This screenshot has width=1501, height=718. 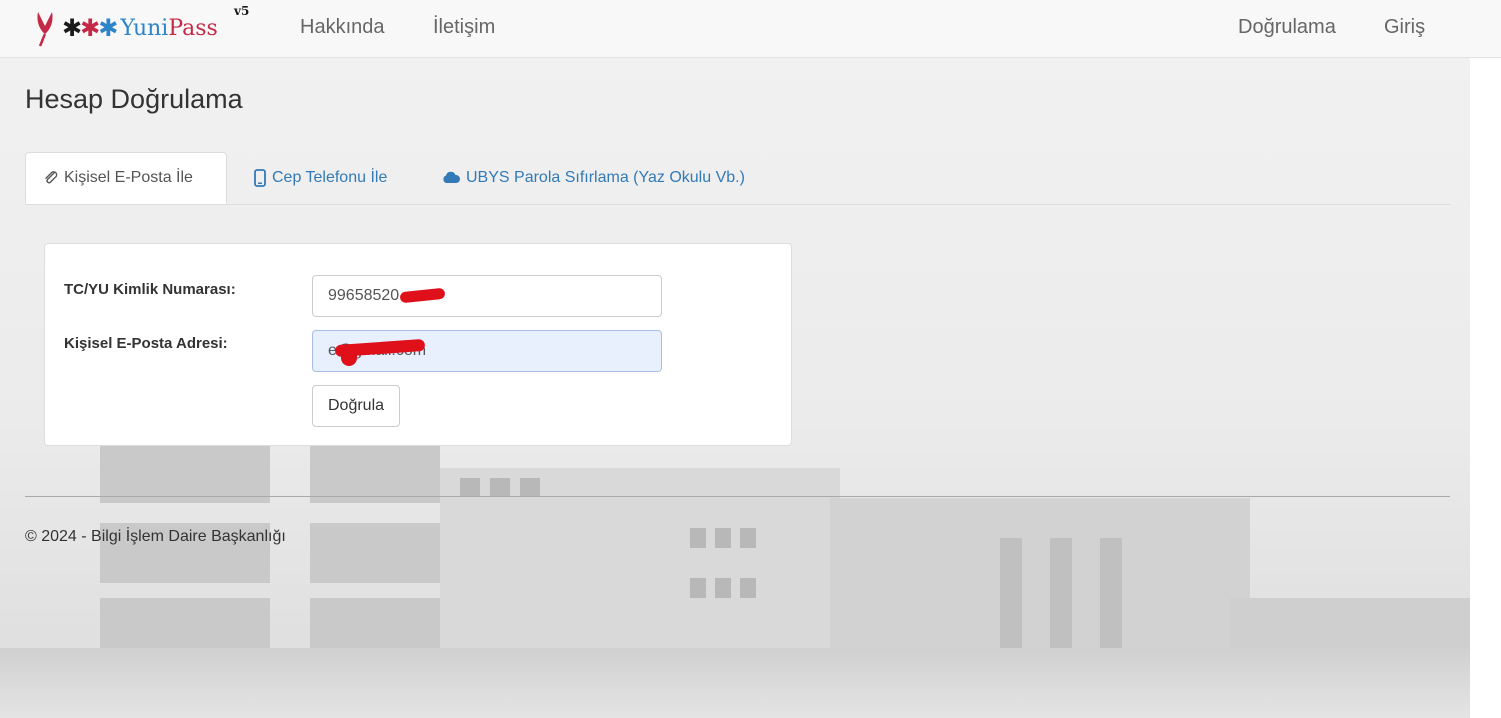 I want to click on verify-button: Doğrula, so click(x=356, y=406).